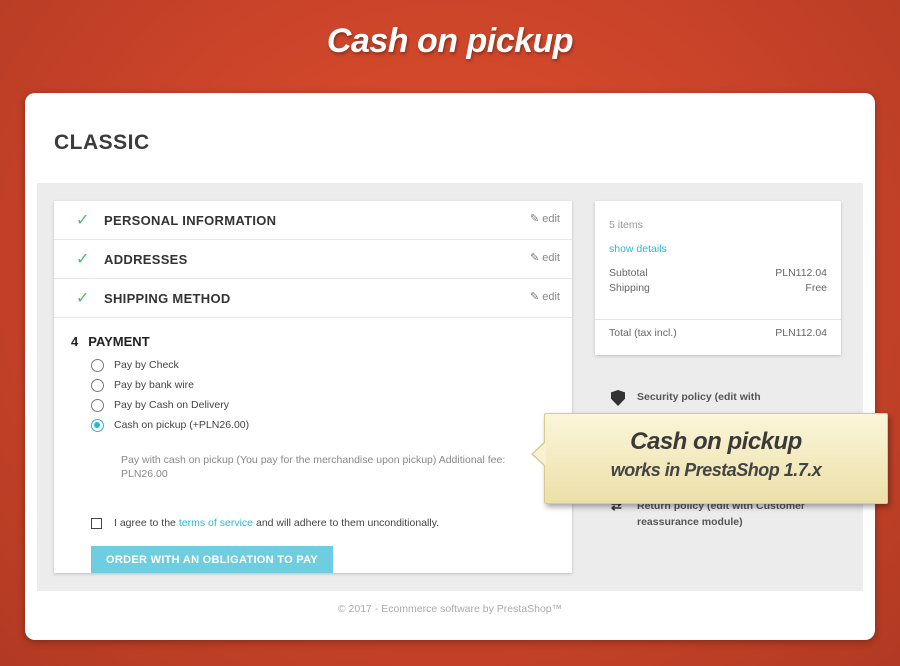  I want to click on option-label: Pay by Cash on Delivery, so click(171, 405).